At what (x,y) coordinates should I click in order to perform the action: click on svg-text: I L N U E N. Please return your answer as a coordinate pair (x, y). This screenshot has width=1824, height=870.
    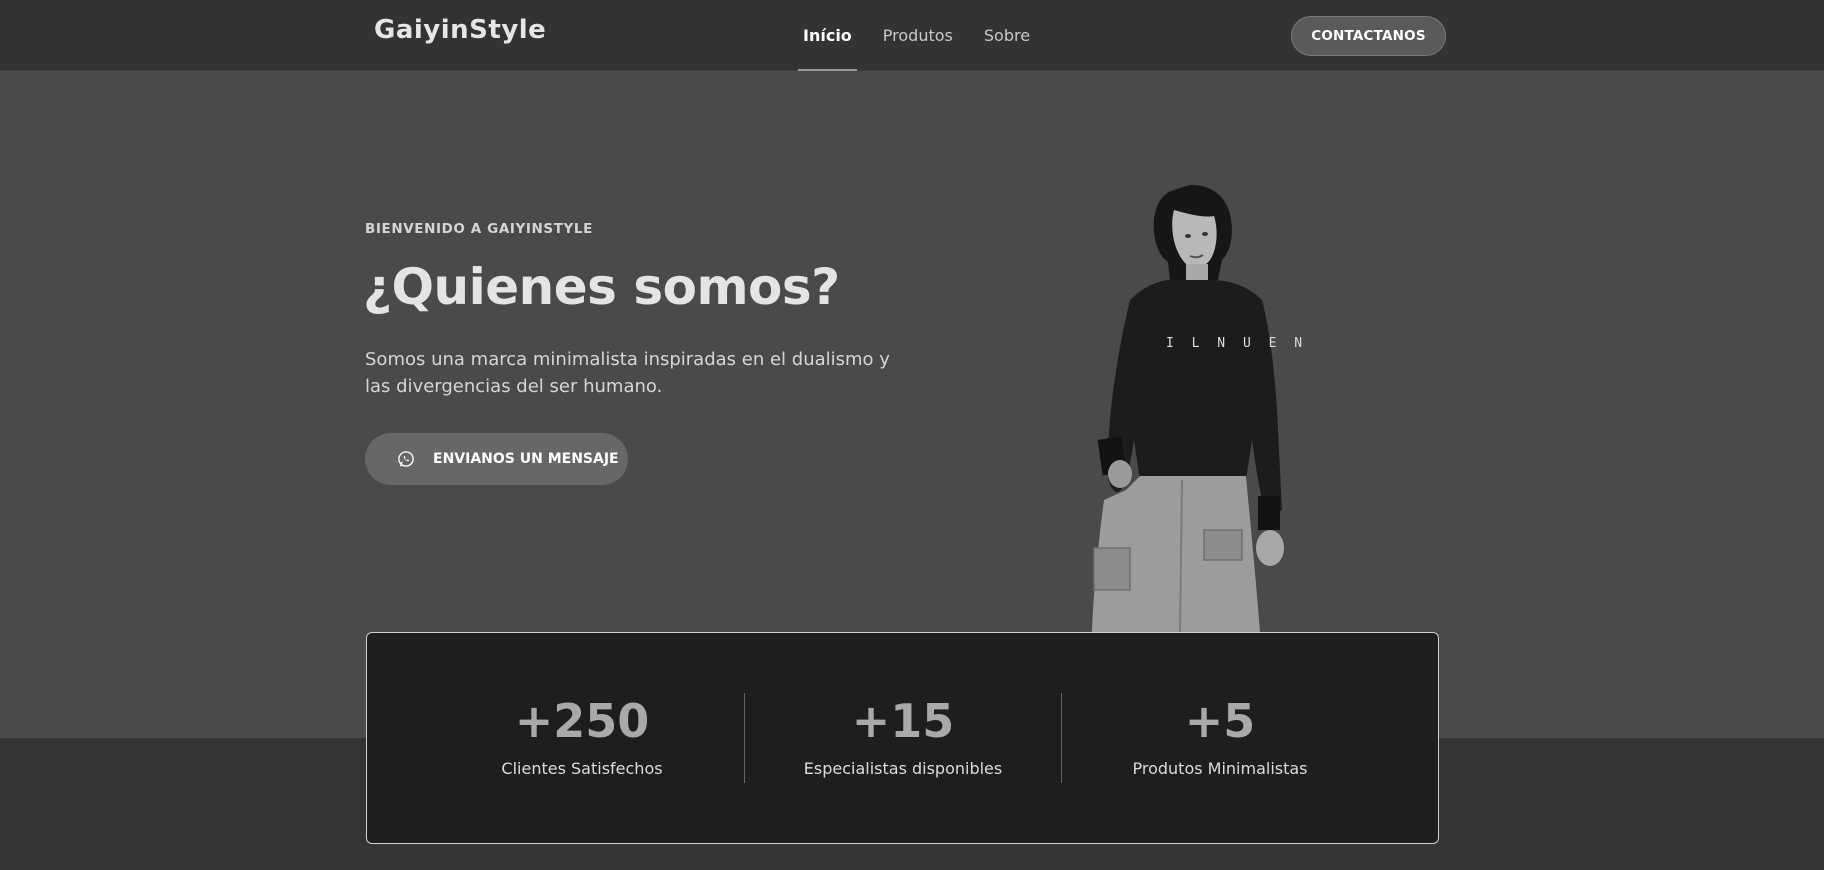
    Looking at the image, I should click on (1236, 343).